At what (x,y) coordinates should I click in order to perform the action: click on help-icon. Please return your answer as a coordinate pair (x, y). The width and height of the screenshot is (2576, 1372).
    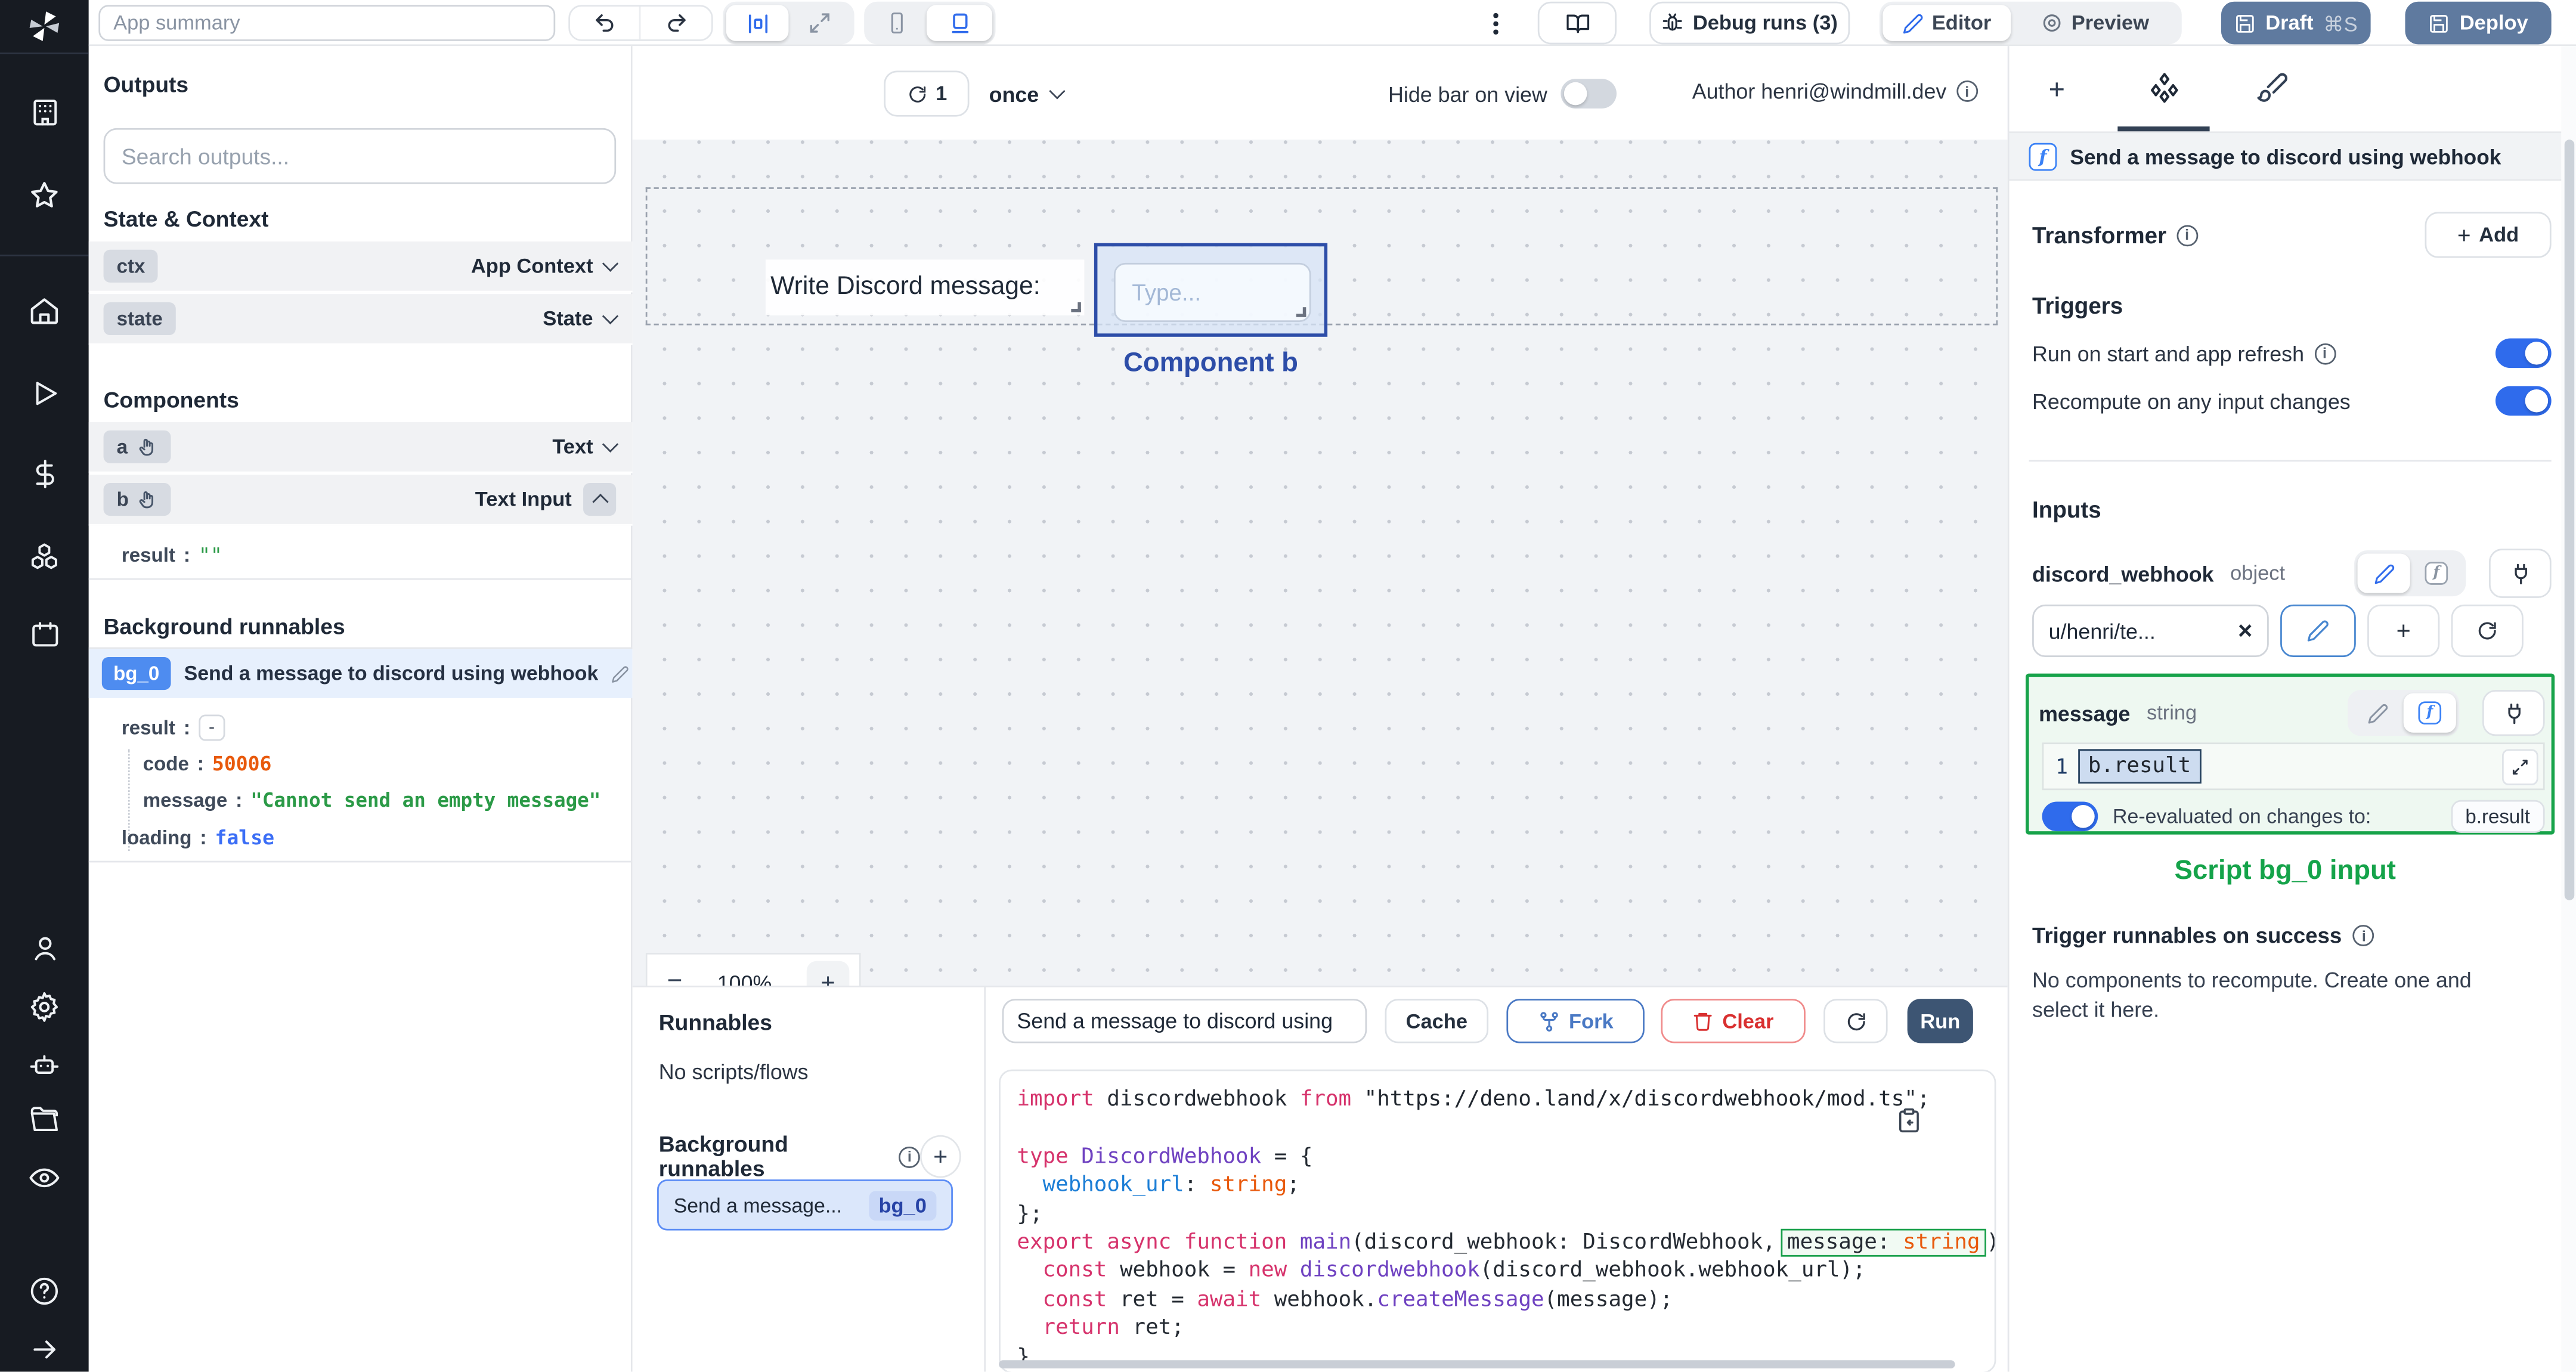
    Looking at the image, I should click on (44, 1291).